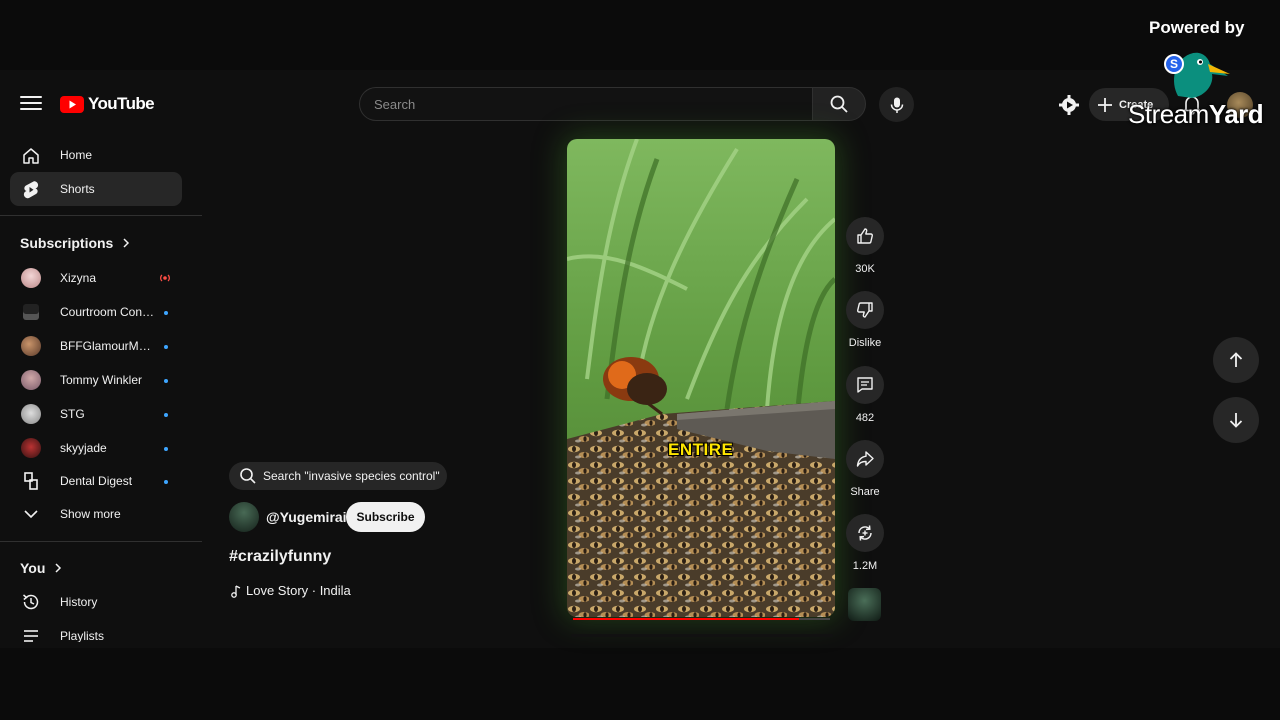  I want to click on dislike-label: Dislike, so click(865, 343).